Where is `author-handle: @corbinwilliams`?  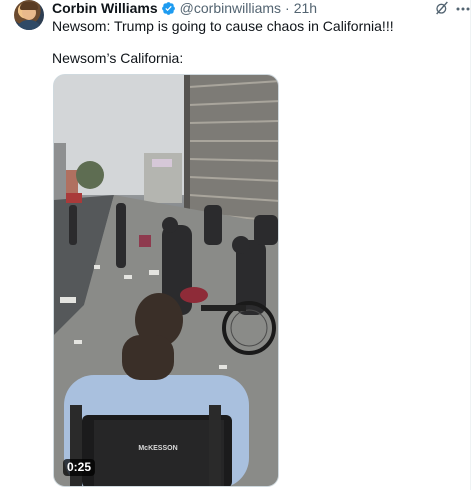
author-handle: @corbinwilliams is located at coordinates (230, 8).